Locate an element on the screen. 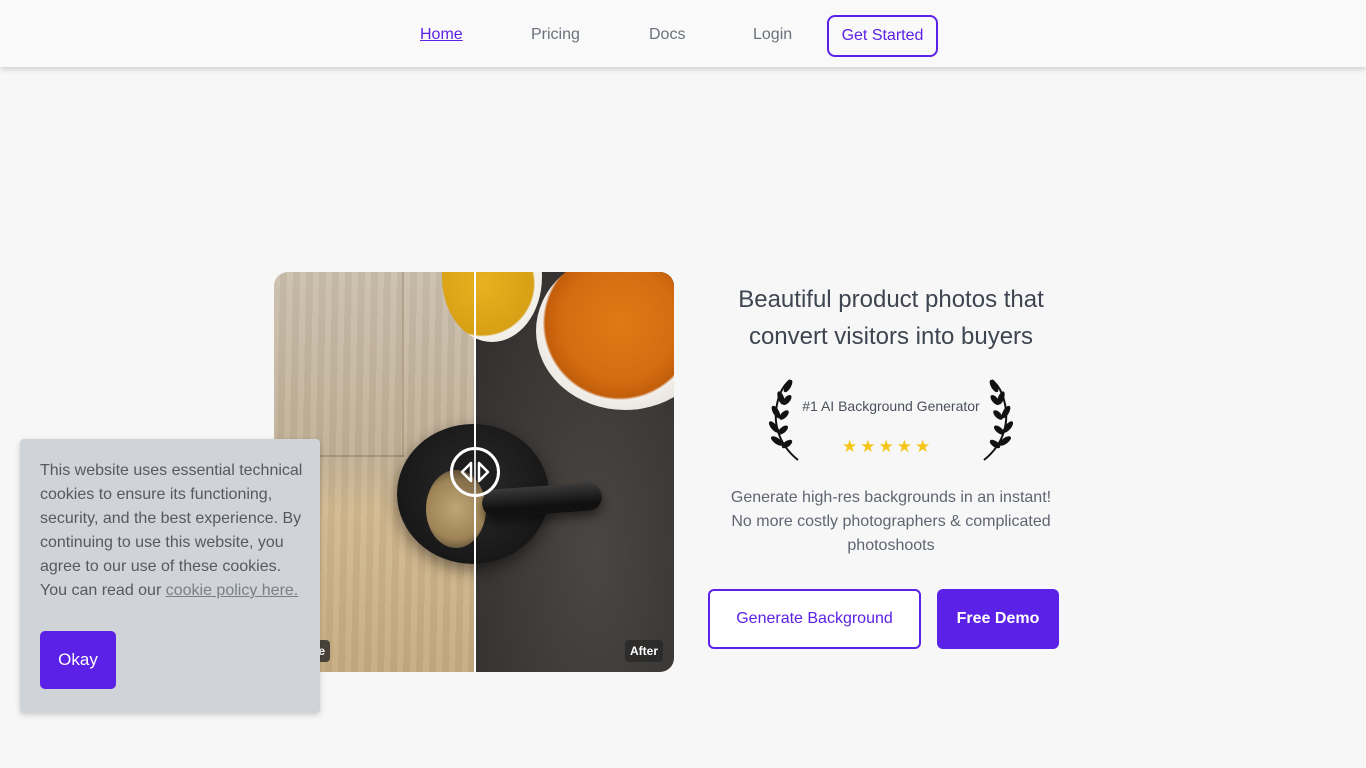 The height and width of the screenshot is (768, 1366). nav-link-pricing: Pricing is located at coordinates (555, 35).